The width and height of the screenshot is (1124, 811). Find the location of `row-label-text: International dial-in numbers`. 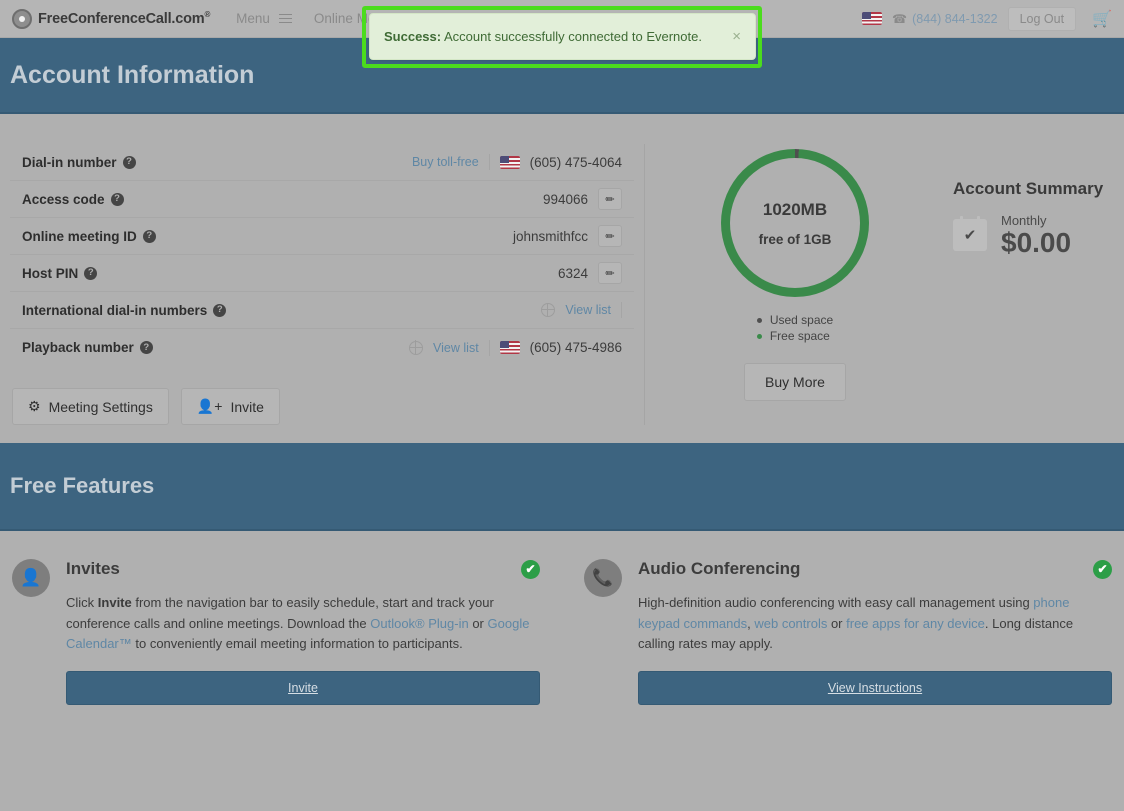

row-label-text: International dial-in numbers is located at coordinates (115, 310).